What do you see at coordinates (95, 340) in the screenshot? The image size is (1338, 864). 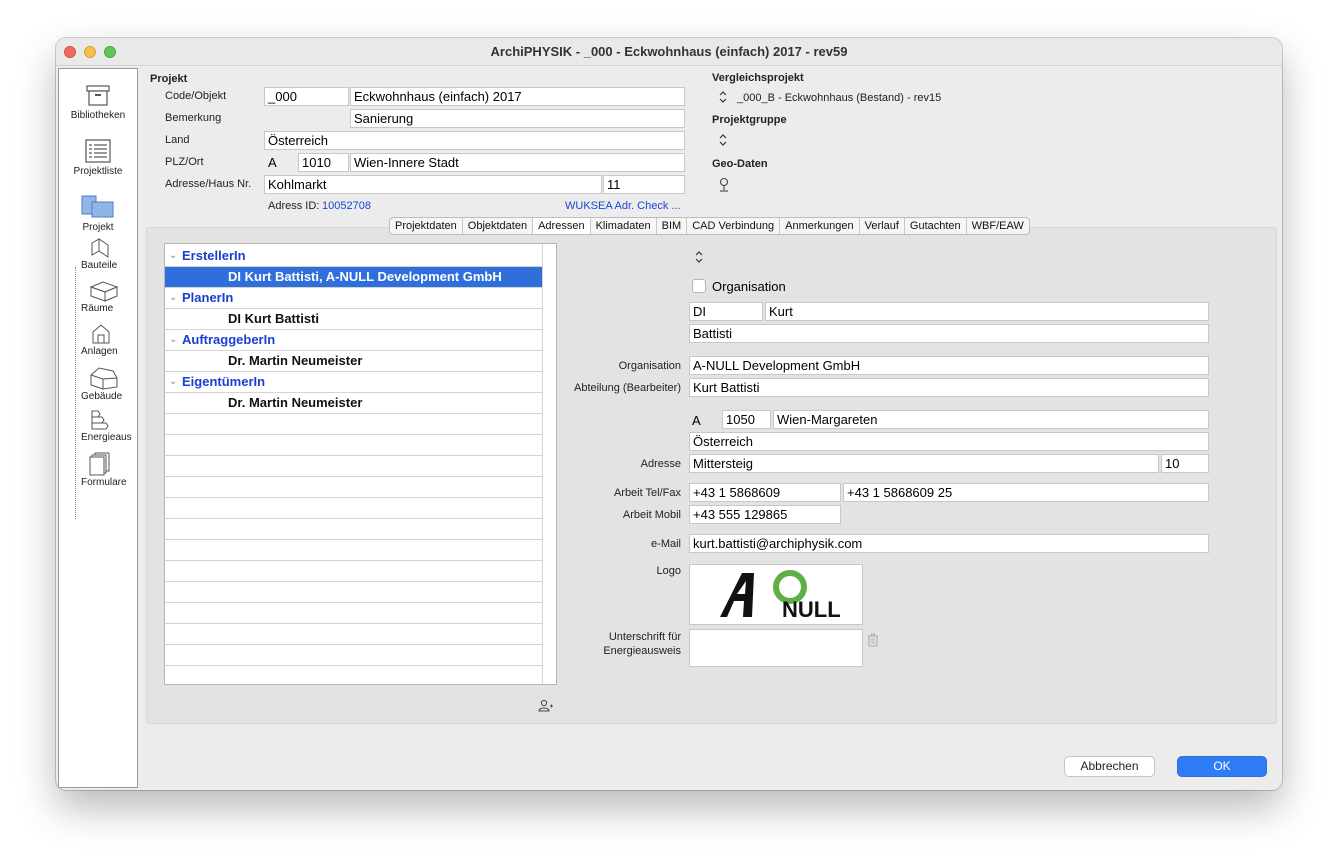 I see `sidebar-subitem-anlagen: Anlagen` at bounding box center [95, 340].